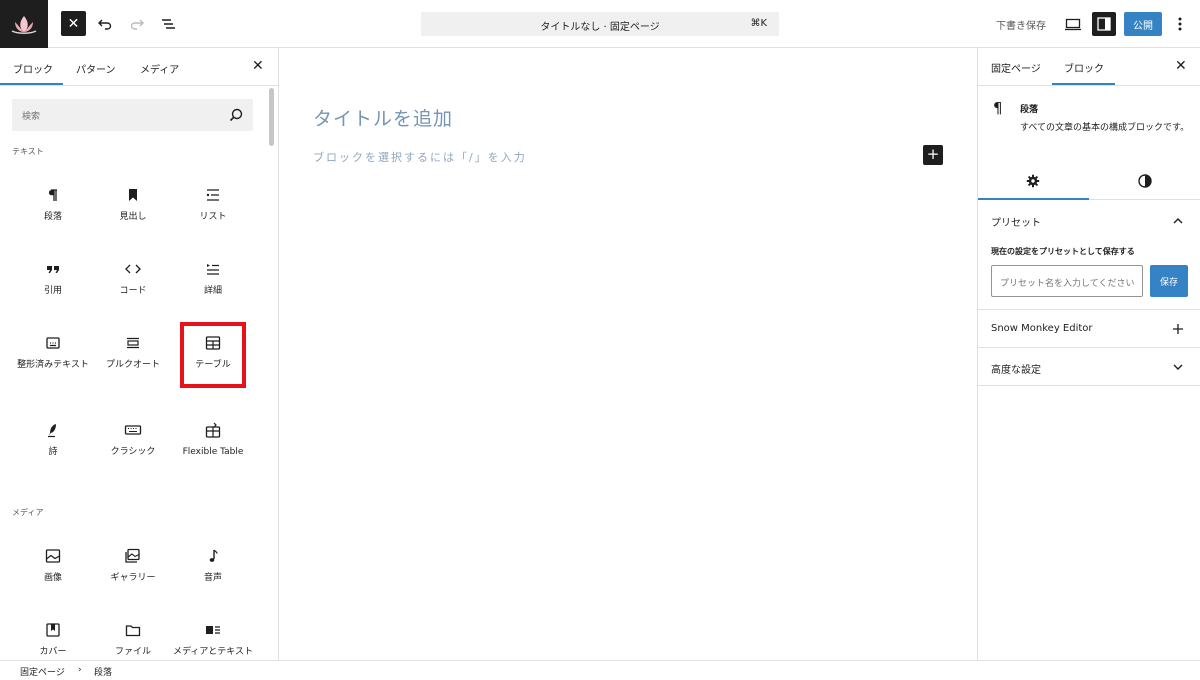  I want to click on block-cover: カバー, so click(53, 639).